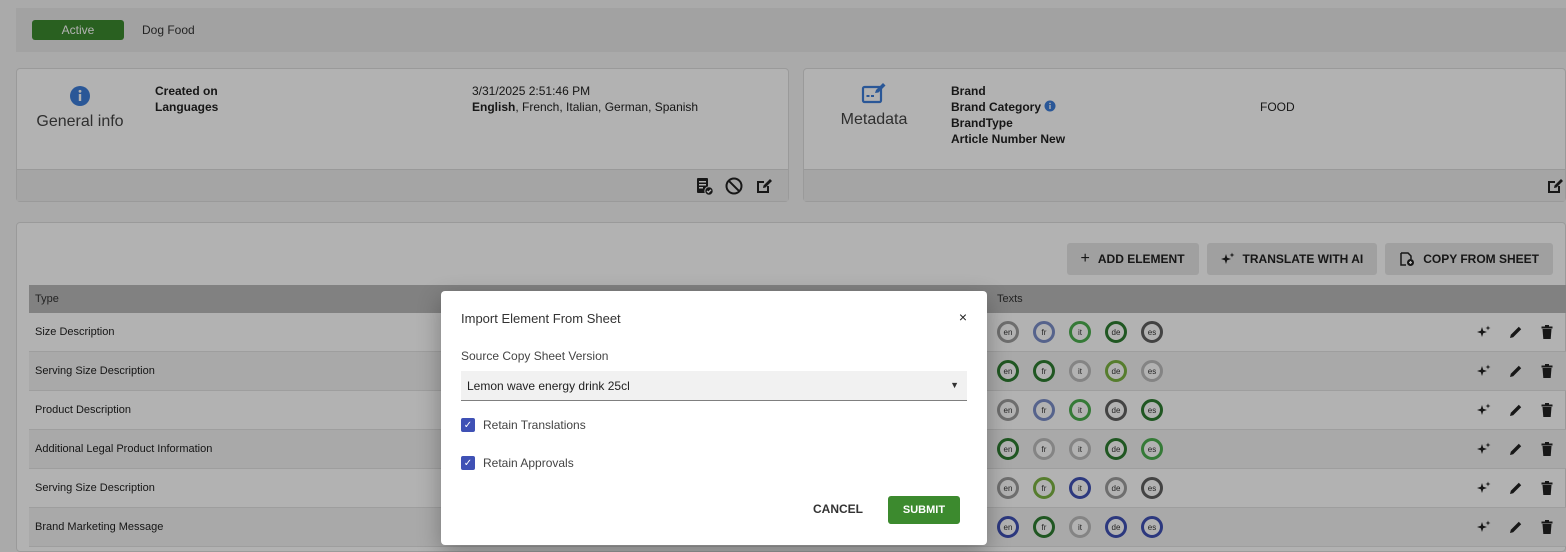  I want to click on close-icon: ×, so click(963, 317).